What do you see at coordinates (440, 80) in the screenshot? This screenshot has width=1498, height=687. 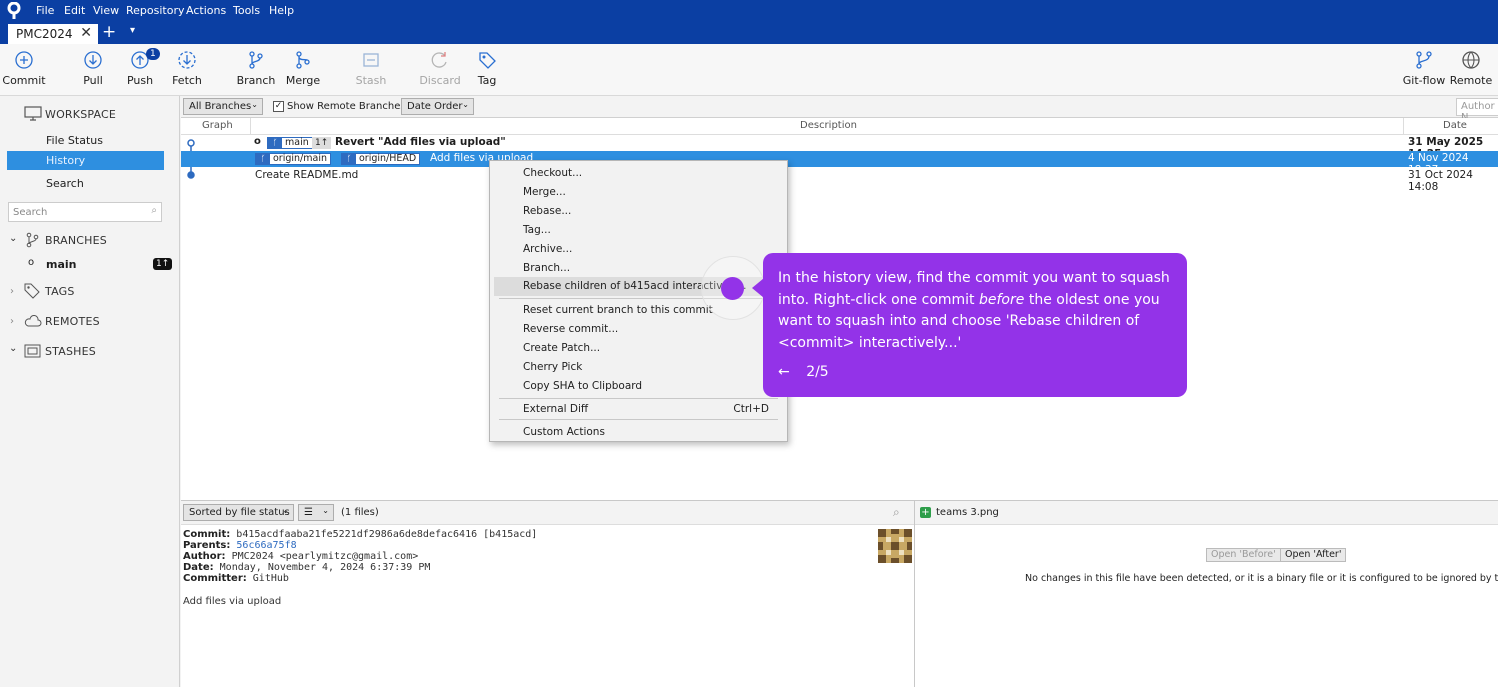 I see `discard-label: Discard` at bounding box center [440, 80].